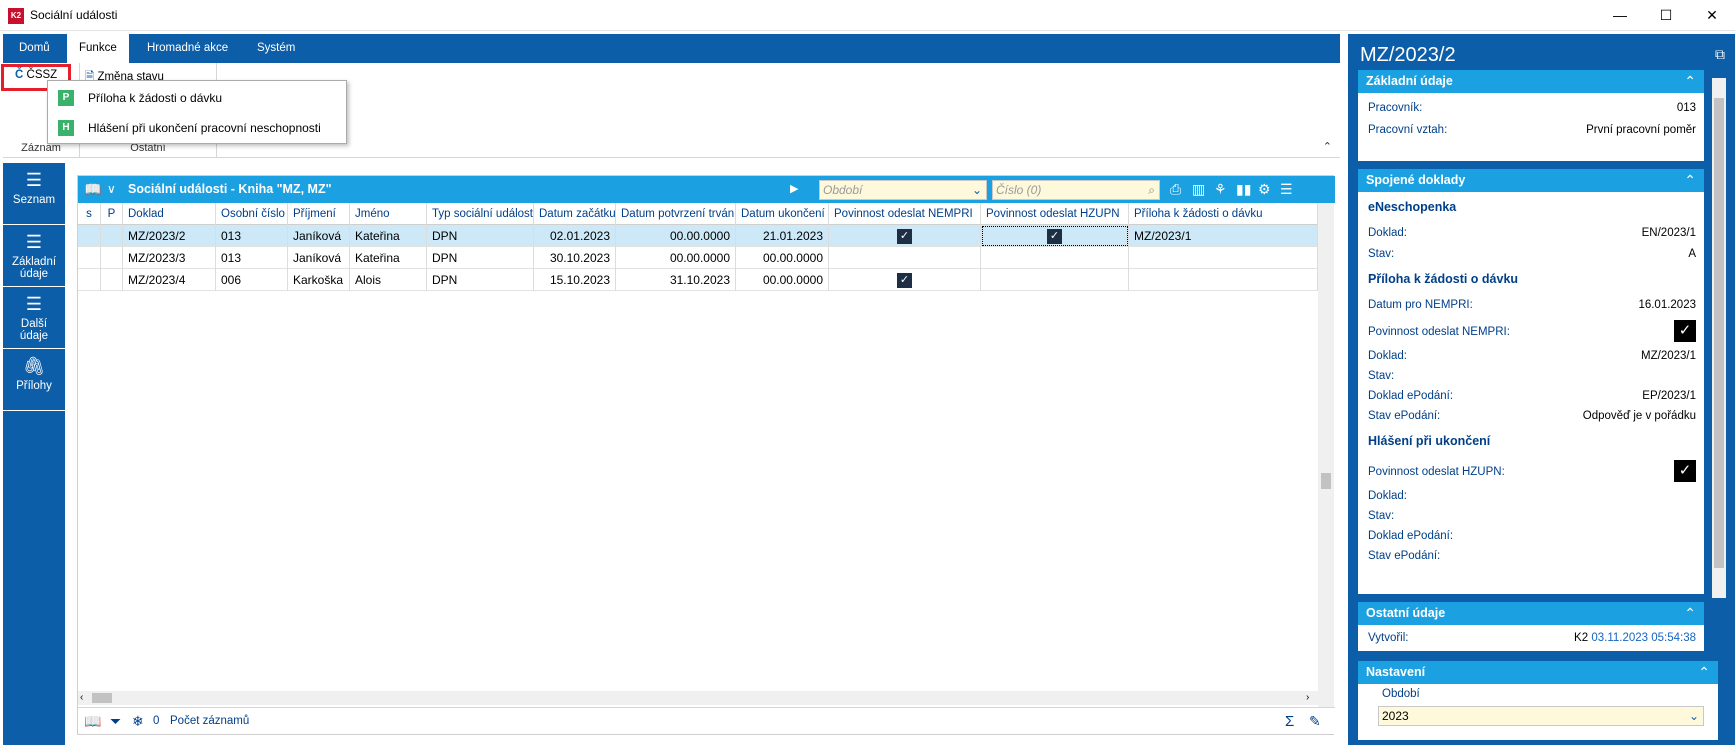 Image resolution: width=1735 pixels, height=745 pixels. What do you see at coordinates (252, 258) in the screenshot?
I see `cell-osobni-cislo: 013` at bounding box center [252, 258].